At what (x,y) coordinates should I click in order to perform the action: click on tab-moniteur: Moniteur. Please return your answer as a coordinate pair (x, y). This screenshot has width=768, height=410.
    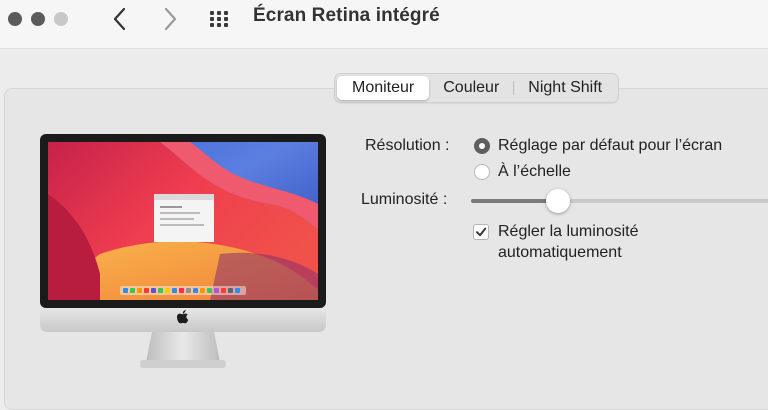
    Looking at the image, I should click on (383, 88).